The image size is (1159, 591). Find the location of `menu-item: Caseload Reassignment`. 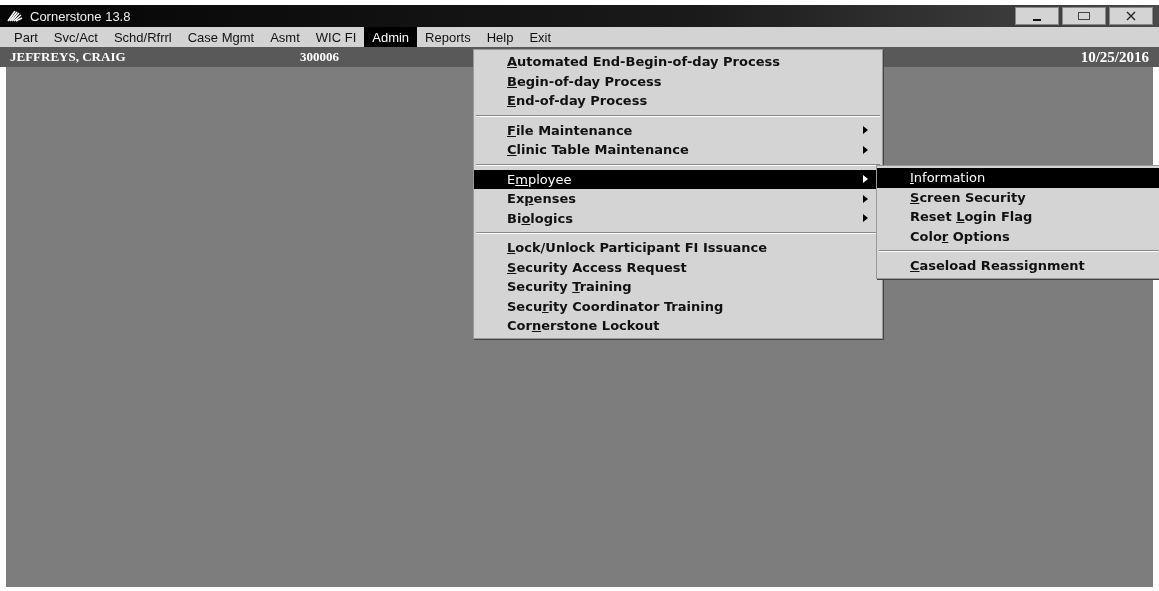

menu-item: Caseload Reassignment is located at coordinates (1018, 266).